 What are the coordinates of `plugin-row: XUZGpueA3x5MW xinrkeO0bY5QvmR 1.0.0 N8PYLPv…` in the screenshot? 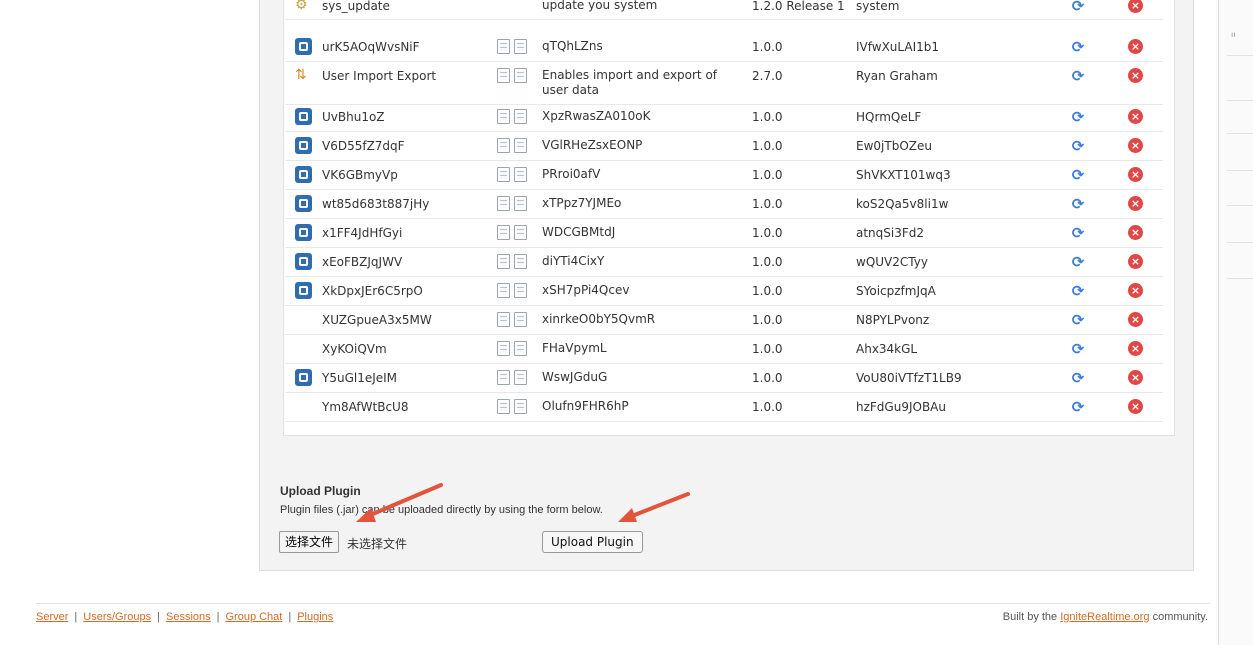 It's located at (724, 320).